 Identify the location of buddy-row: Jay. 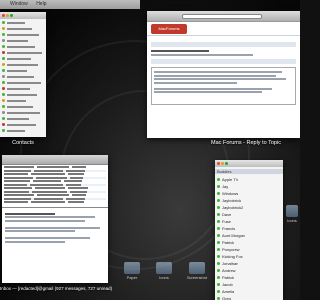
(249, 186).